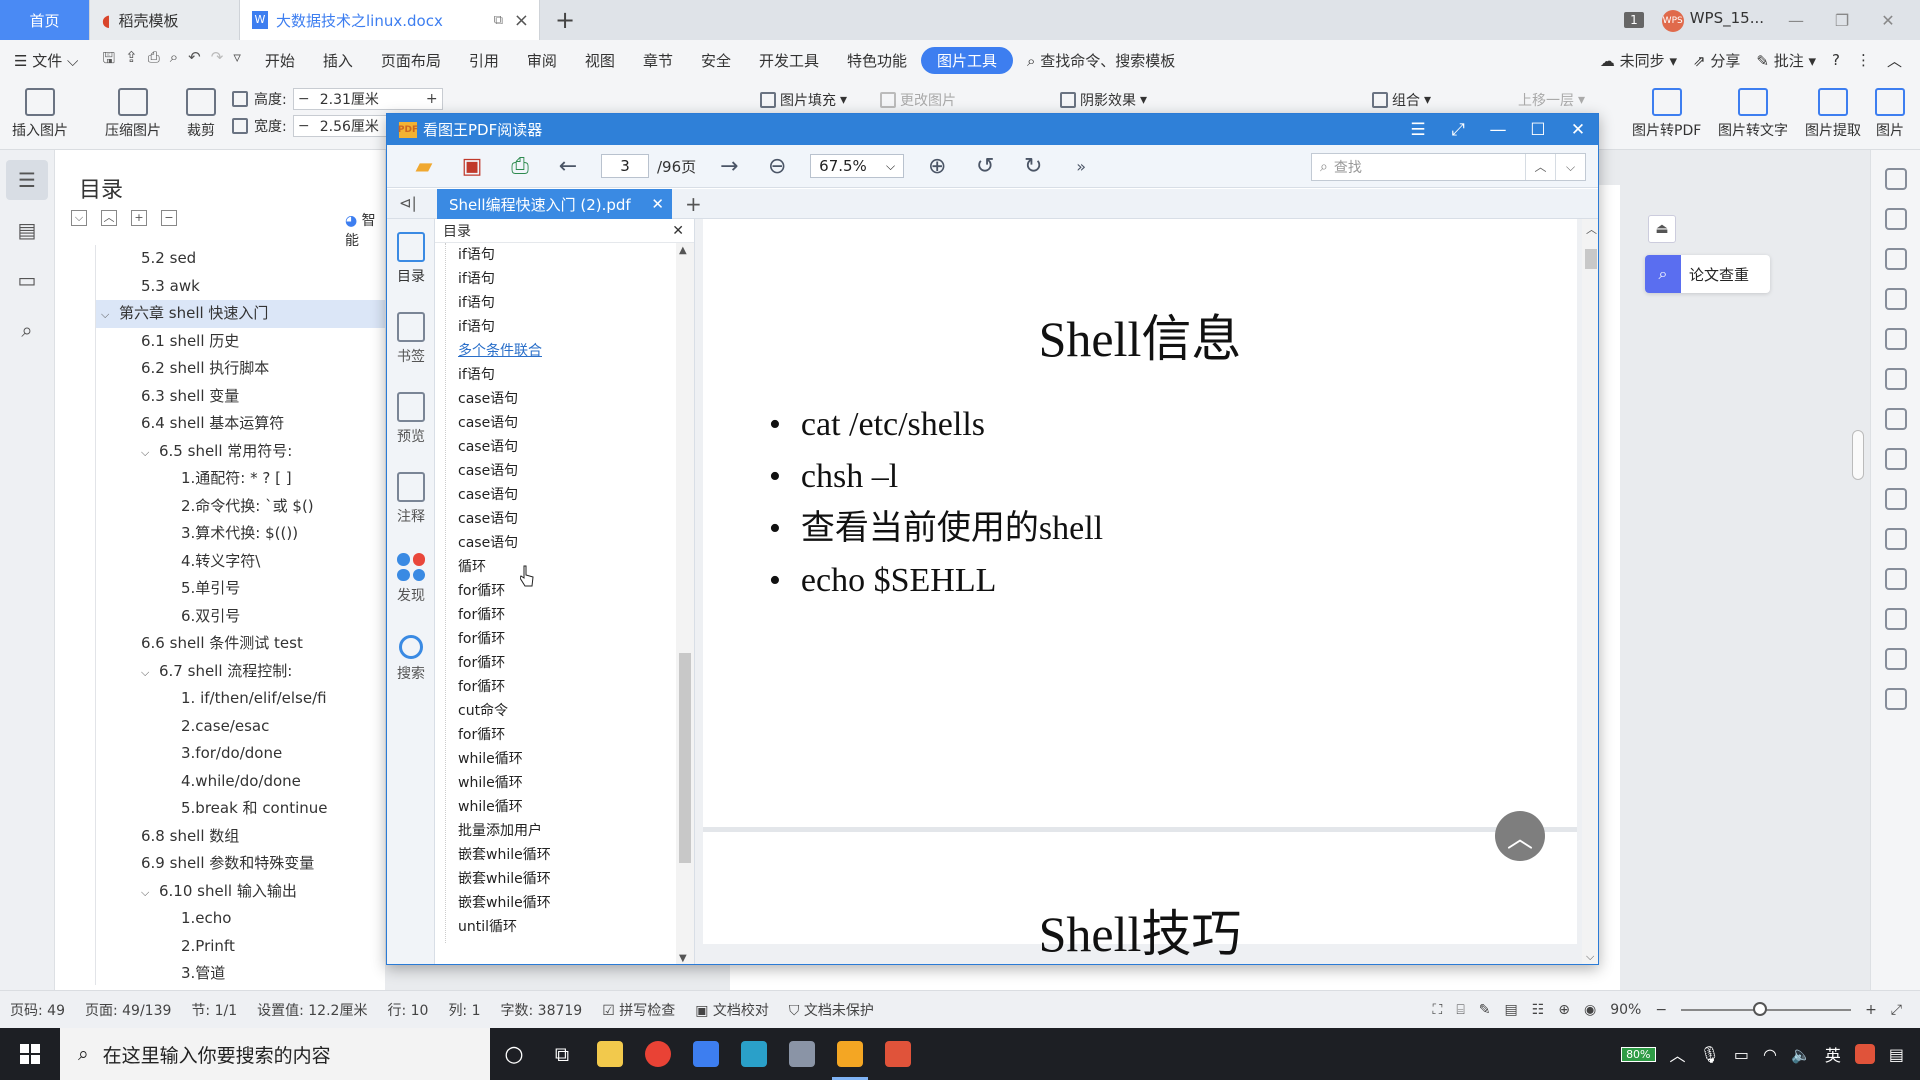  I want to click on more-quick-icon: ▿, so click(237, 60).